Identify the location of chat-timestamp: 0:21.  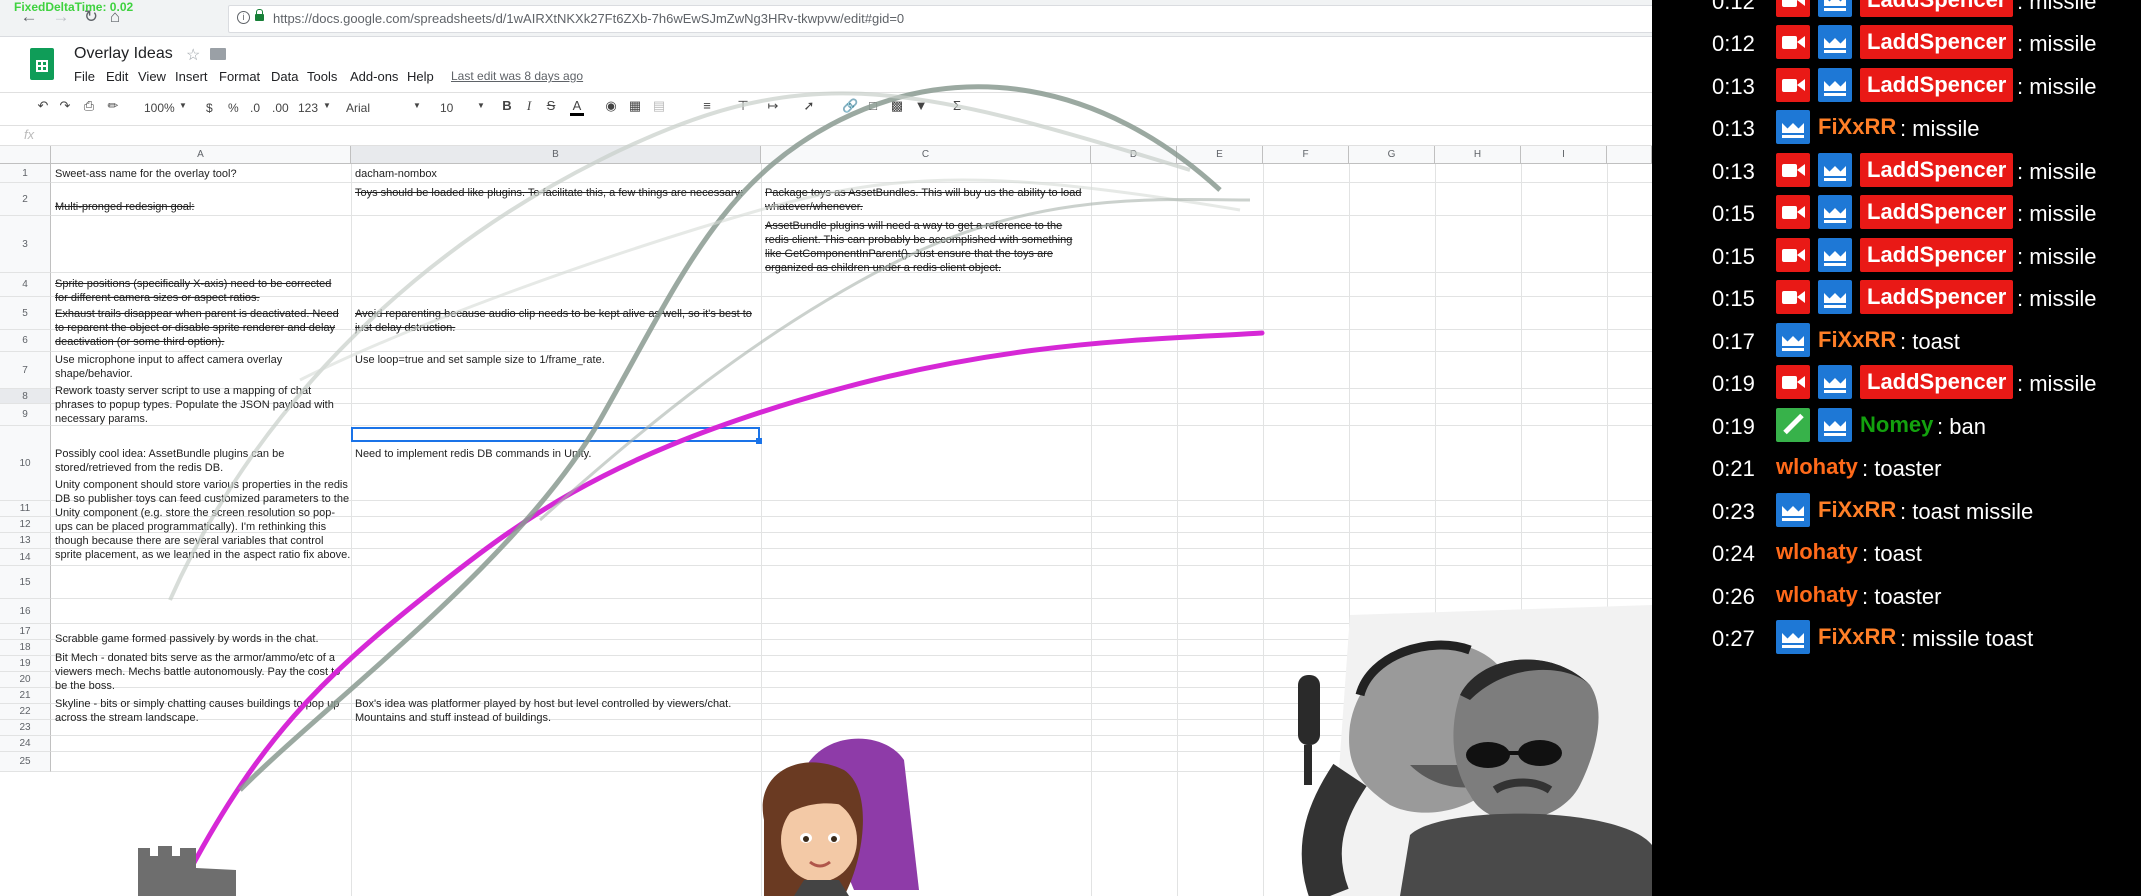
(1733, 468).